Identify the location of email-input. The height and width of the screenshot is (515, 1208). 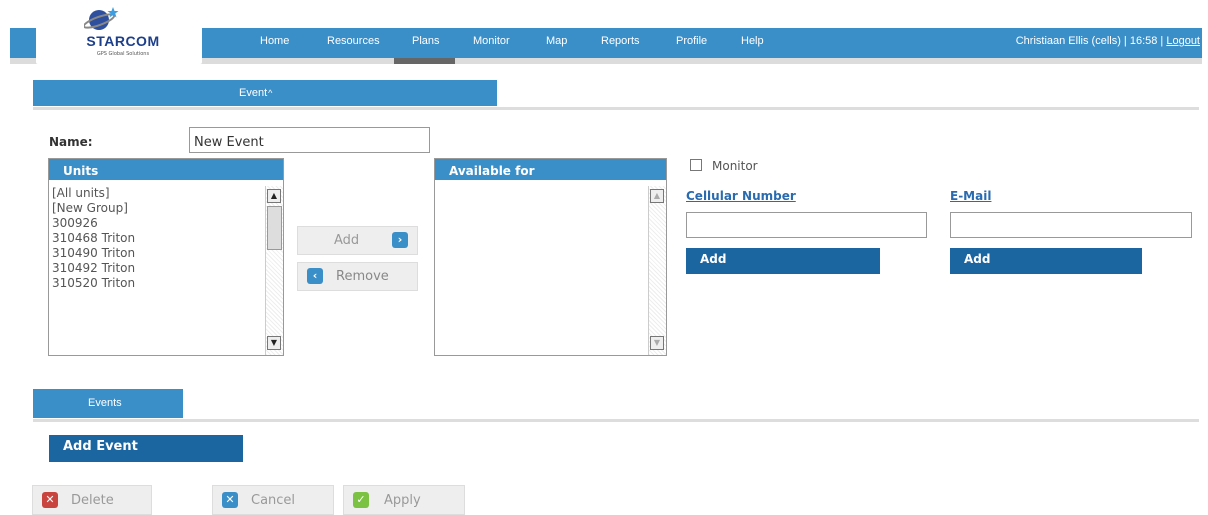
(1071, 225).